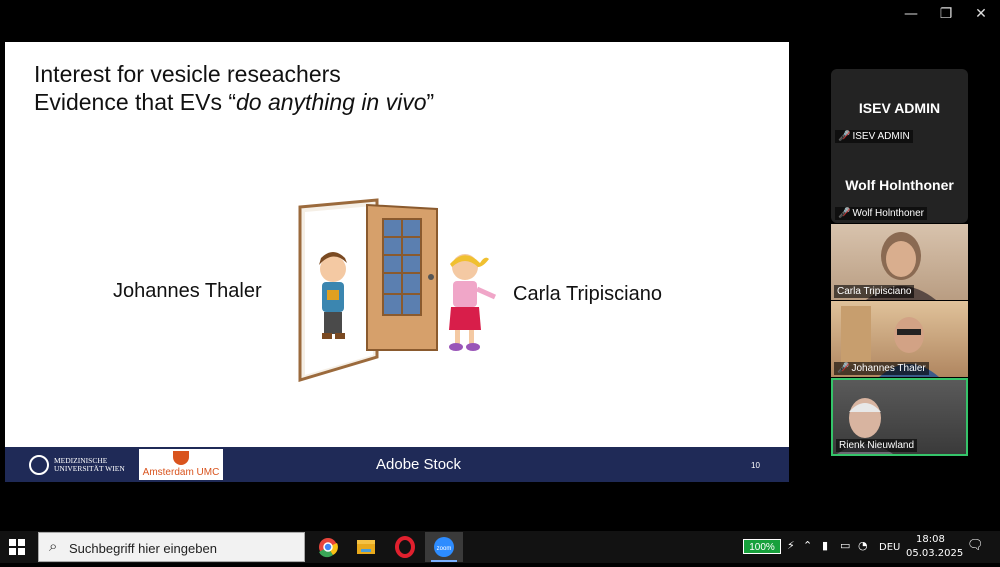  I want to click on battery-icon: ▭, so click(845, 545).